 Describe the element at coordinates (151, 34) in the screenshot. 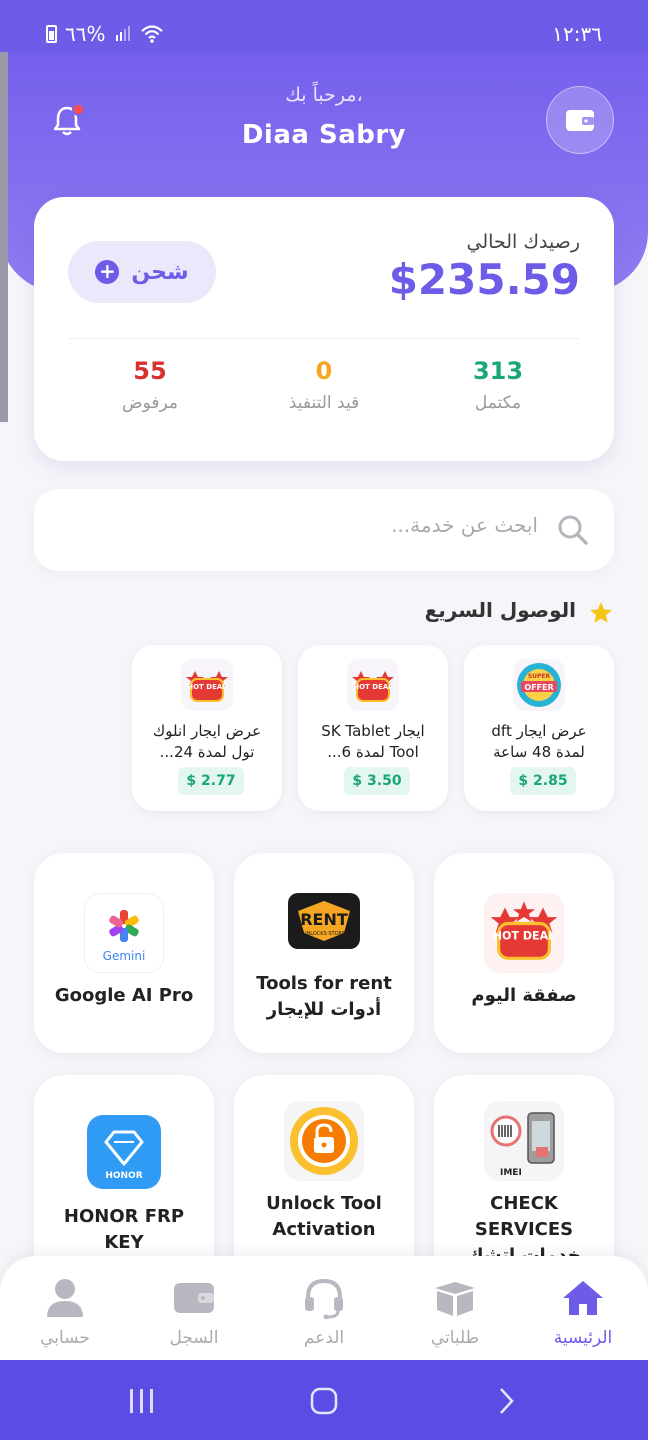

I see `wifi-icon` at that location.